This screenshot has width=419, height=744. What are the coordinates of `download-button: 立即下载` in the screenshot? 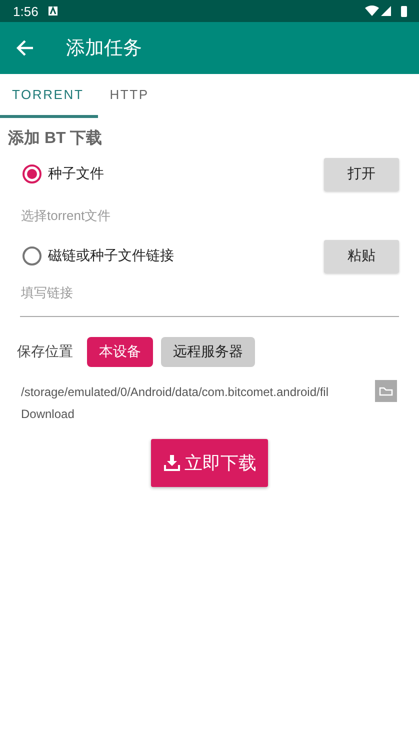 It's located at (209, 463).